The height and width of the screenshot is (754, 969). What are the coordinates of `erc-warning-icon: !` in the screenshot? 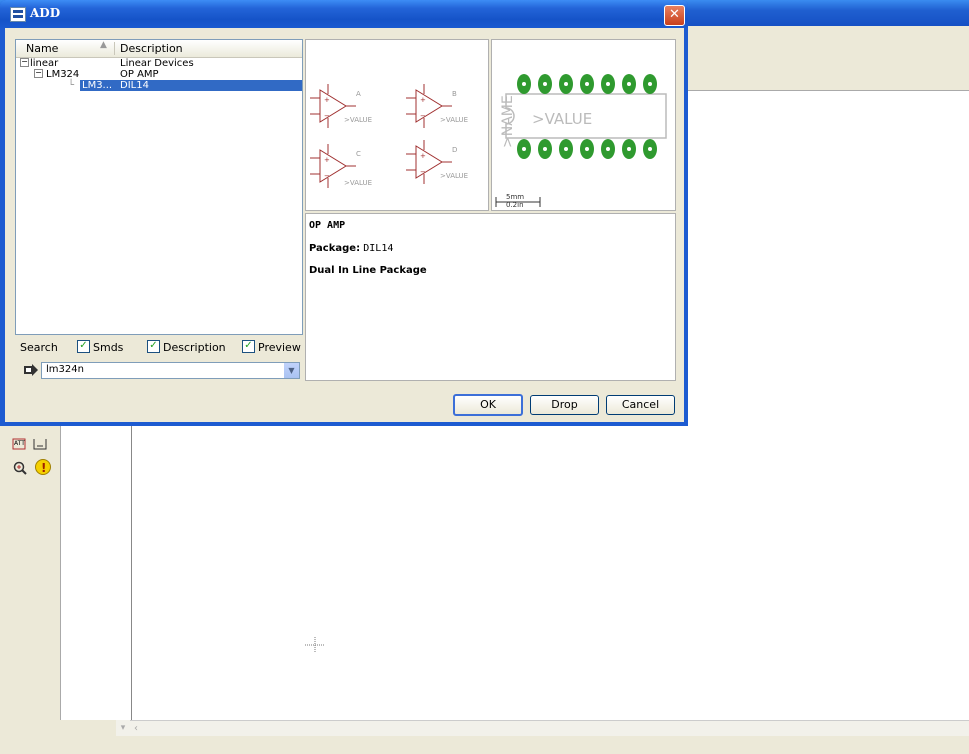 It's located at (42, 466).